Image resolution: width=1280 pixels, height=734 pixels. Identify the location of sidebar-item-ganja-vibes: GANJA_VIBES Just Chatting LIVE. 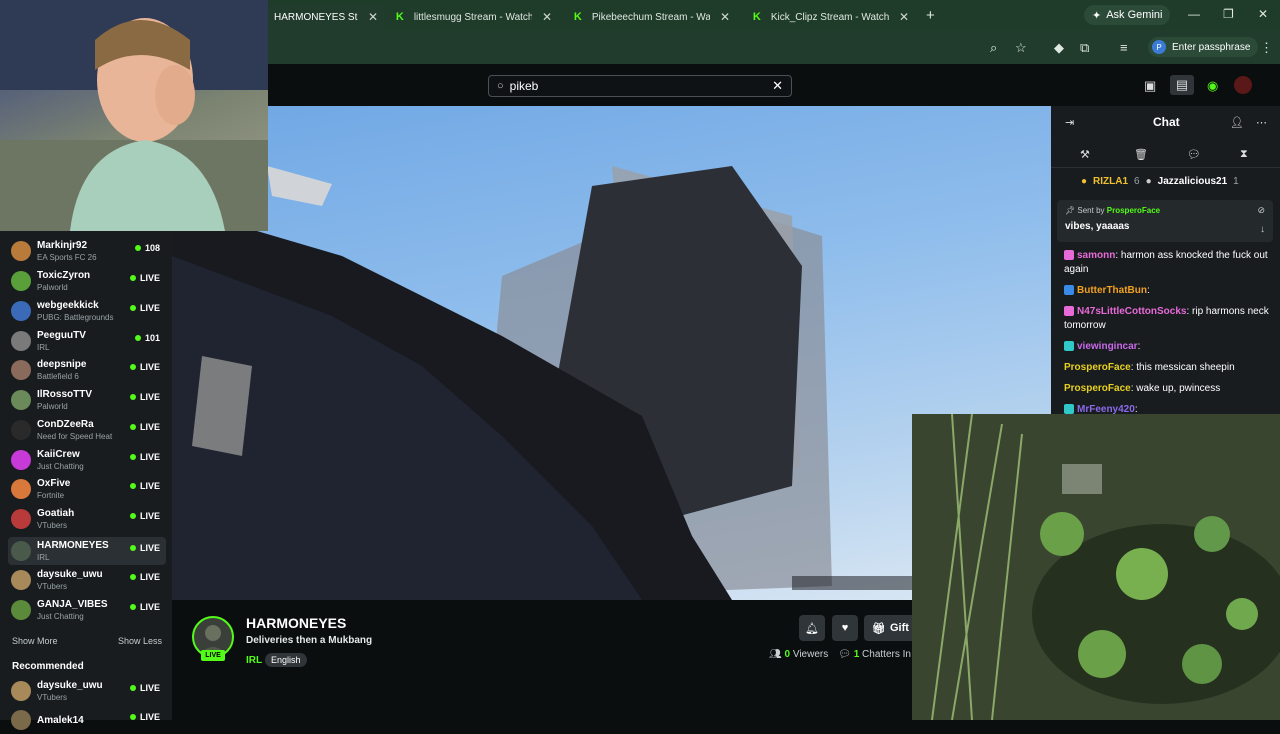
(87, 610).